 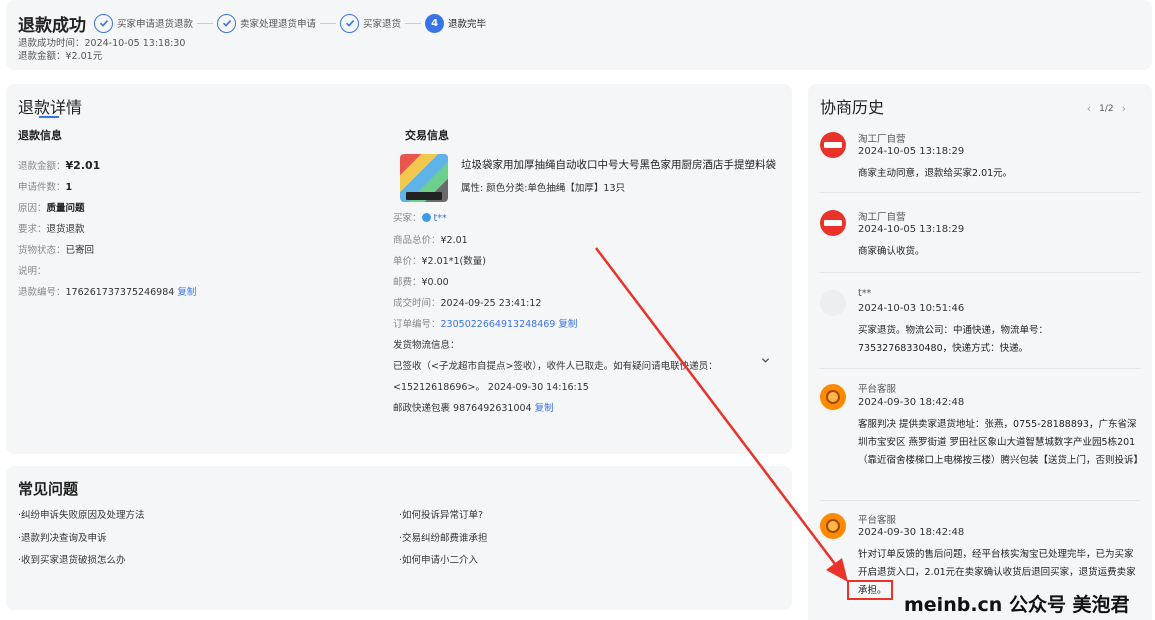 I want to click on refund-status-title: 退款成功, so click(x=52, y=26).